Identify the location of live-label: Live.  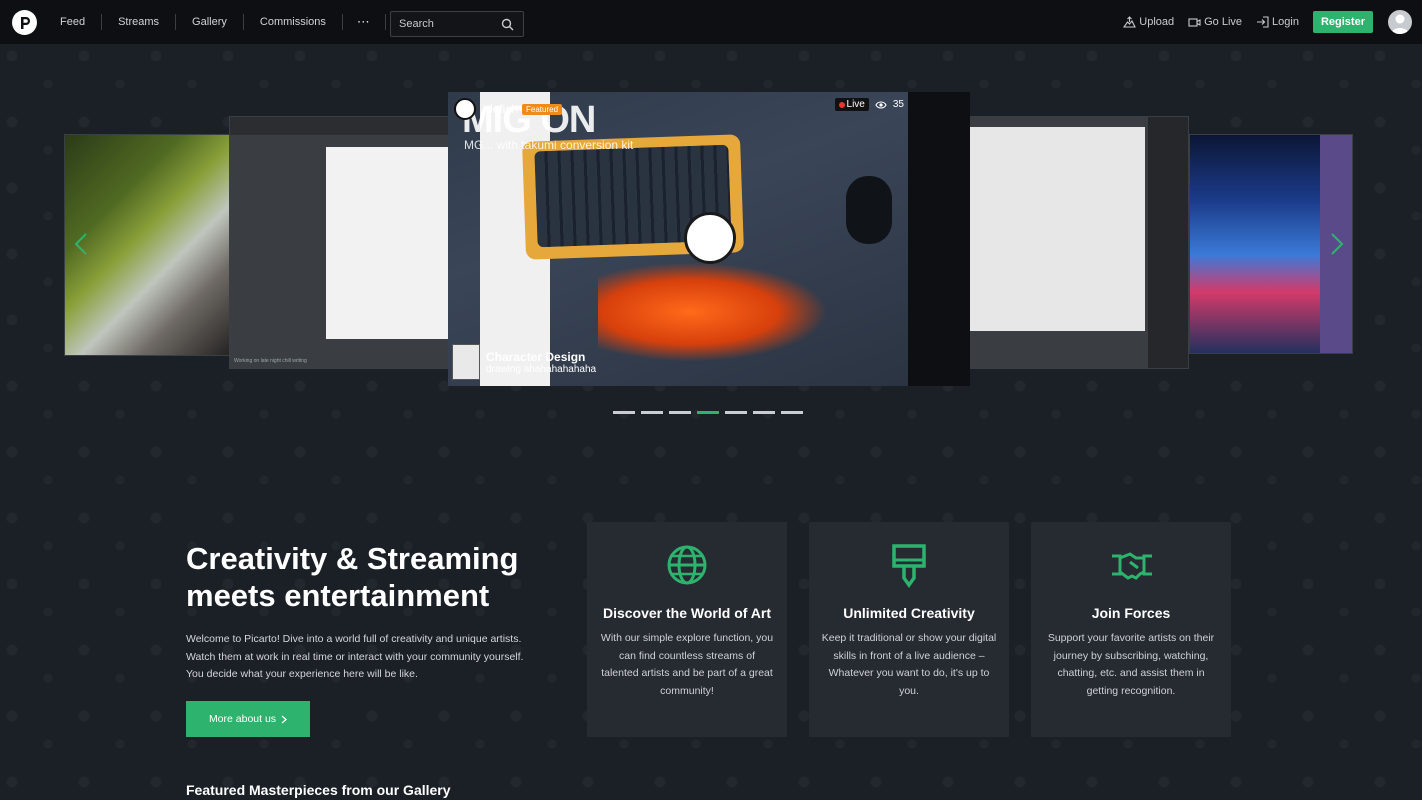
(855, 104).